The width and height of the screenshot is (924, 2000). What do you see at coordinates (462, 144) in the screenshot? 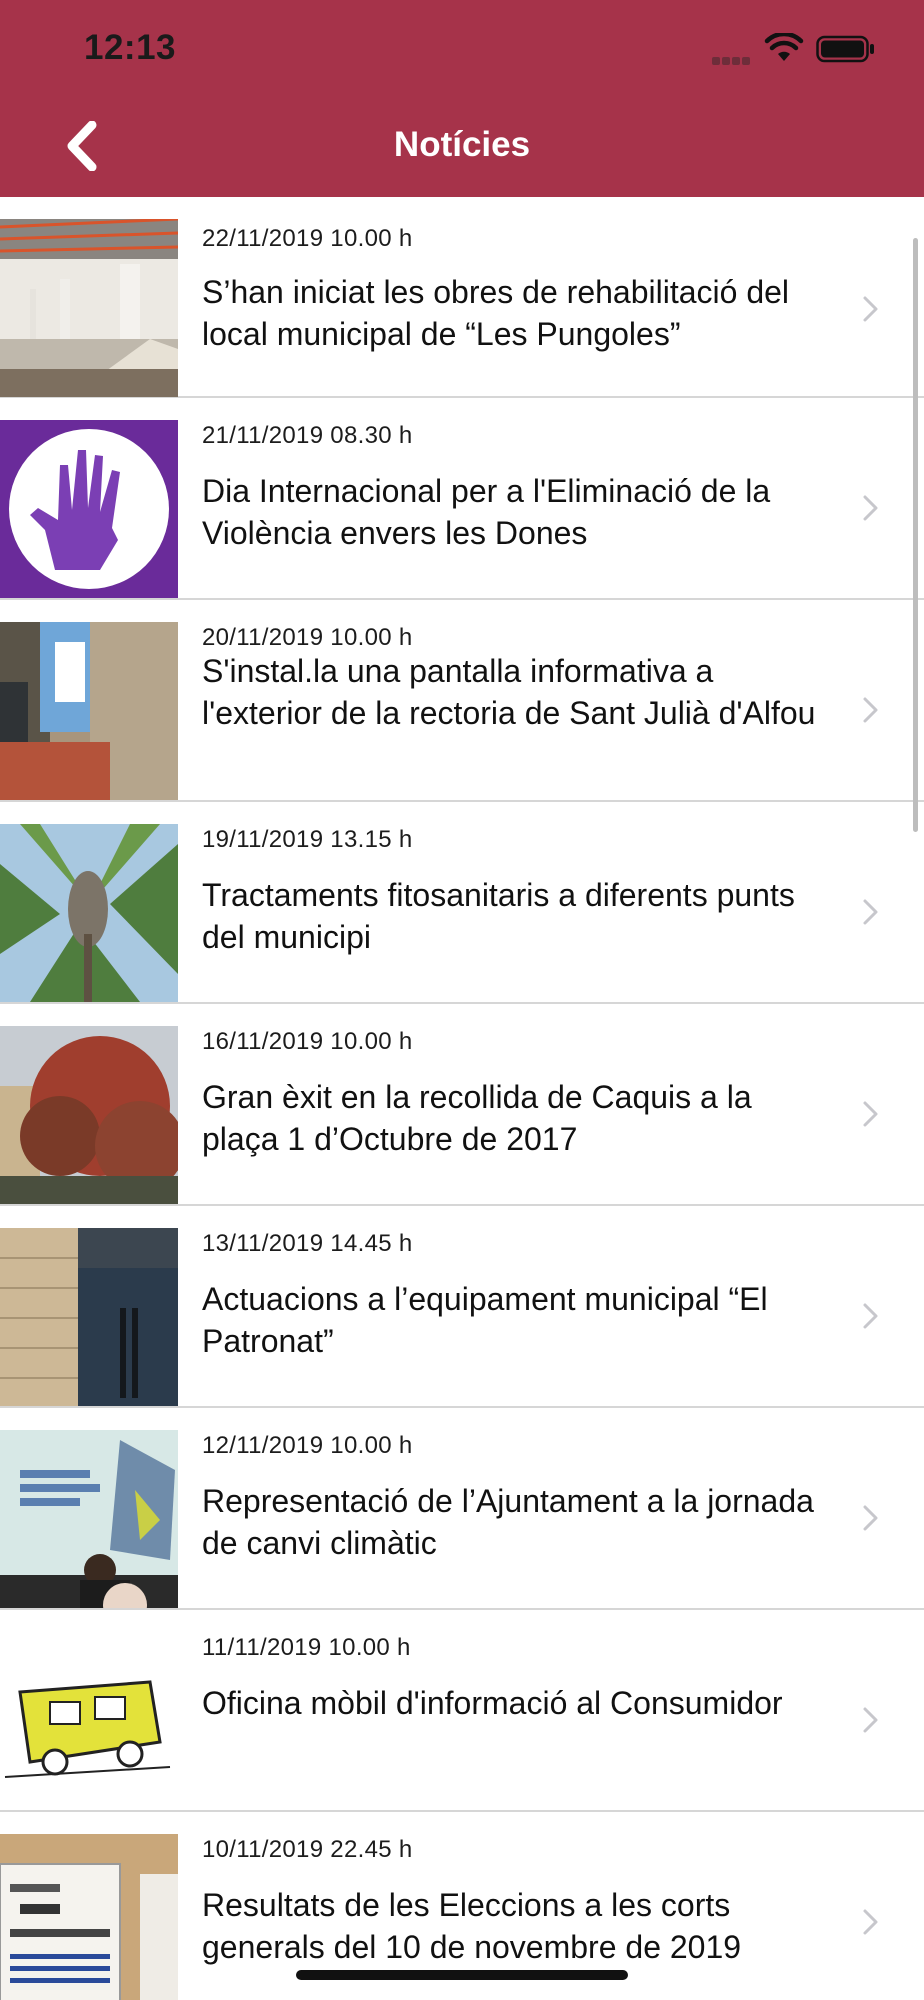
I see `page-title: Notícies` at bounding box center [462, 144].